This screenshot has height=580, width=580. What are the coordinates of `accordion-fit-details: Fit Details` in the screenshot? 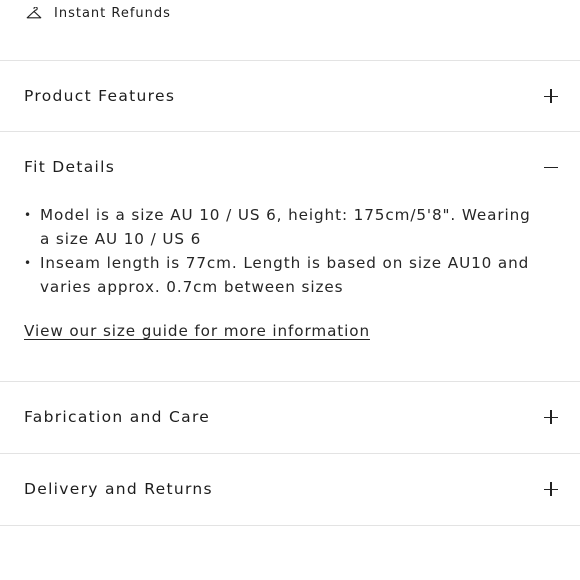 It's located at (290, 167).